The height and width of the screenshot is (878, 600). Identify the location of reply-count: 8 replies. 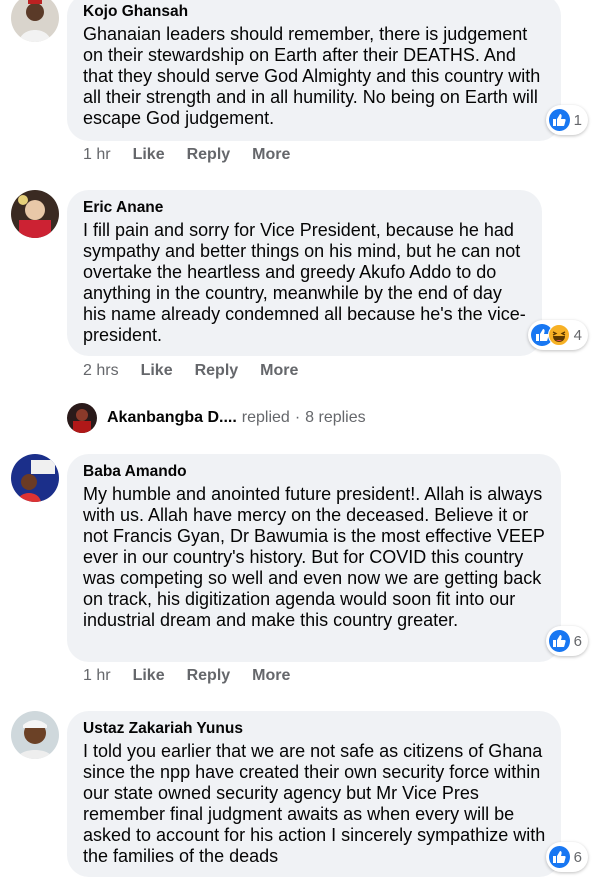
(335, 418).